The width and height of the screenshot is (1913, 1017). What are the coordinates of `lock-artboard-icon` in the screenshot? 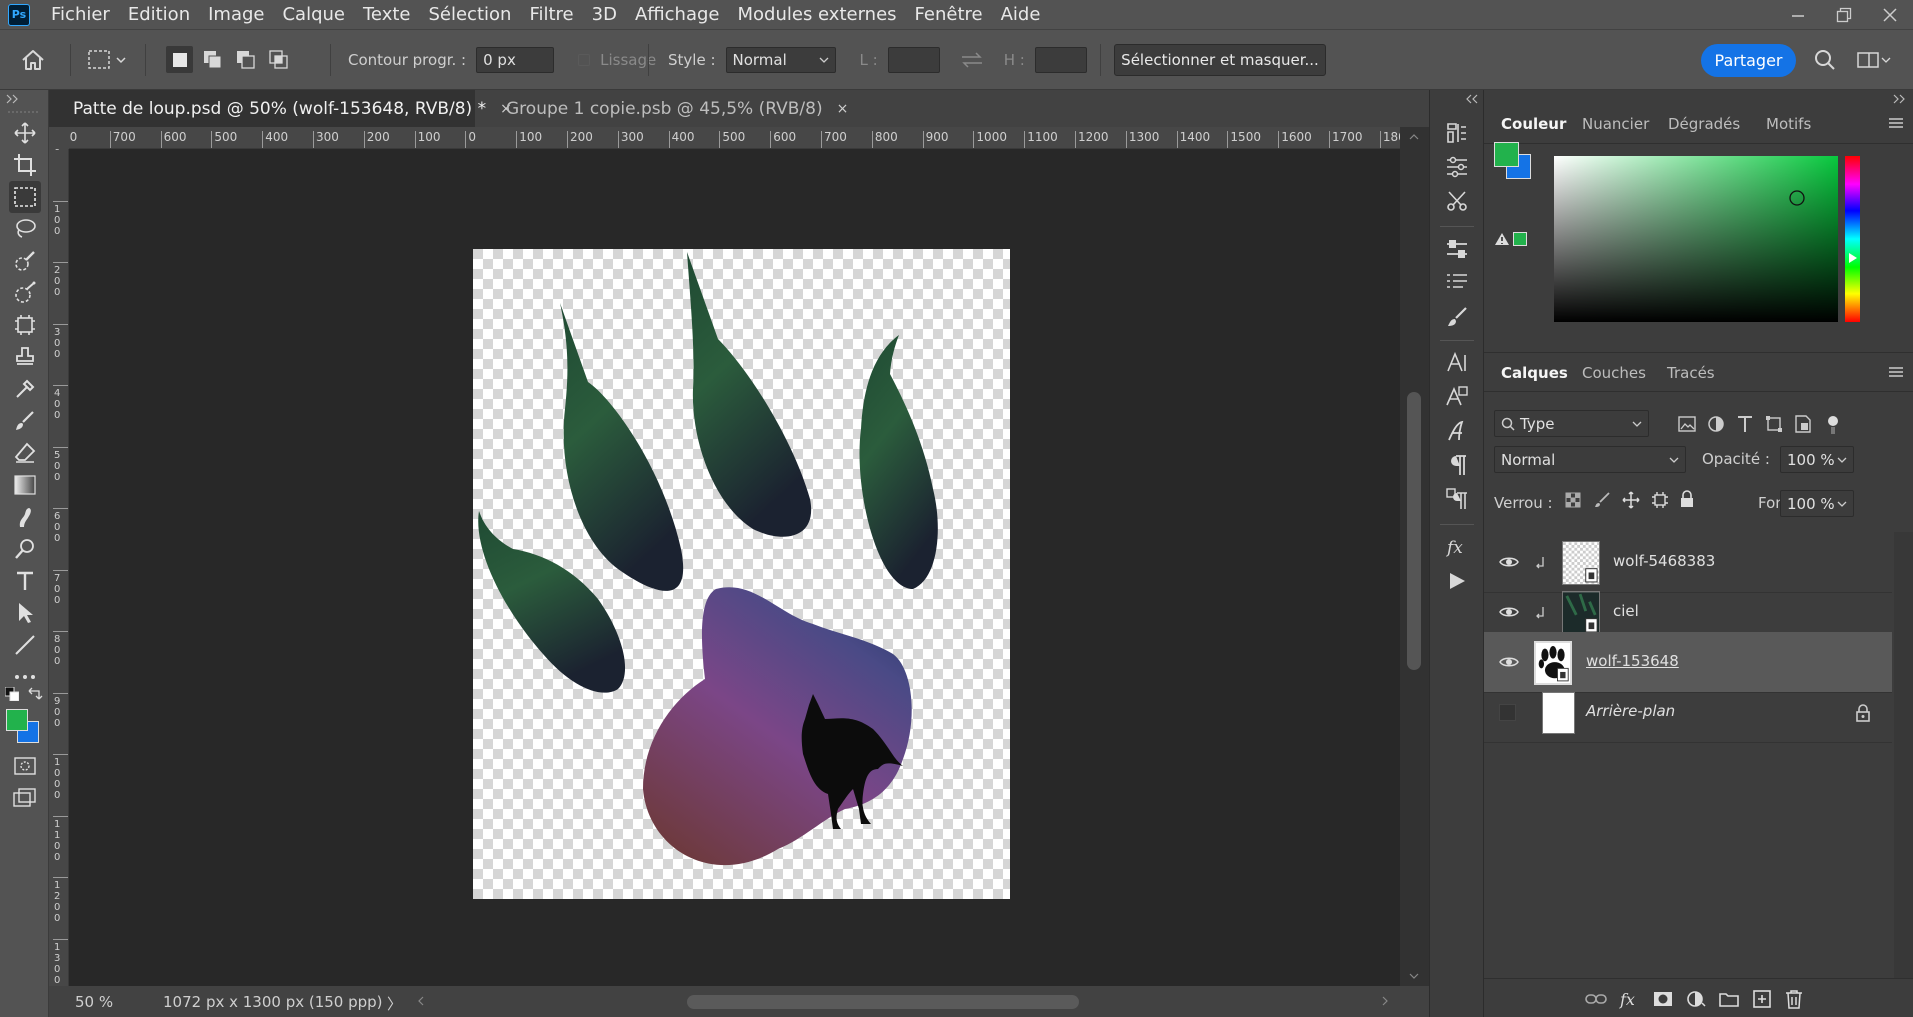 It's located at (1660, 500).